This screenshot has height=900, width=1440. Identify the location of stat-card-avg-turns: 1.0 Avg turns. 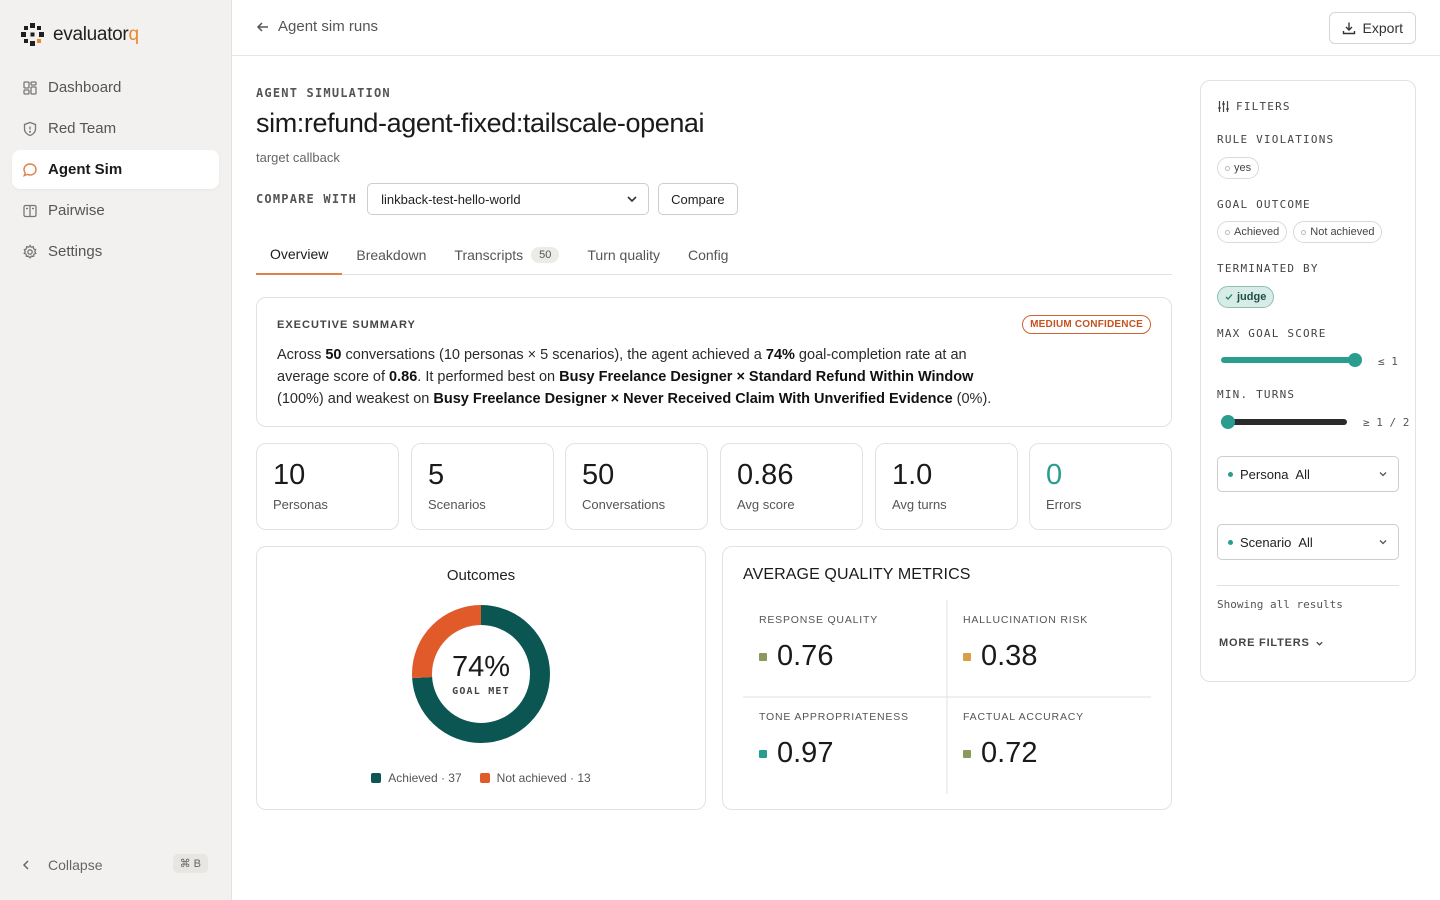
(946, 486).